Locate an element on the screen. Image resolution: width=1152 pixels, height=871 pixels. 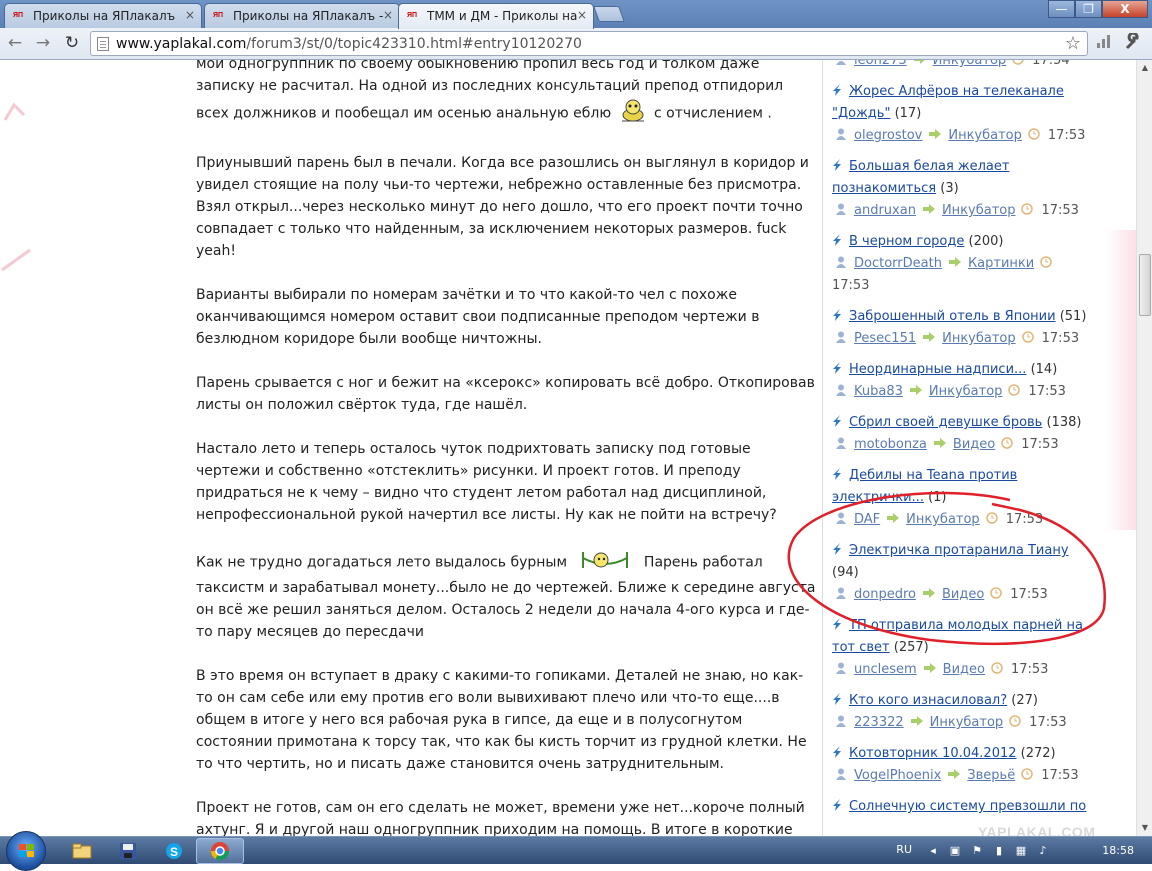
topic-author-link: motobonza is located at coordinates (890, 444).